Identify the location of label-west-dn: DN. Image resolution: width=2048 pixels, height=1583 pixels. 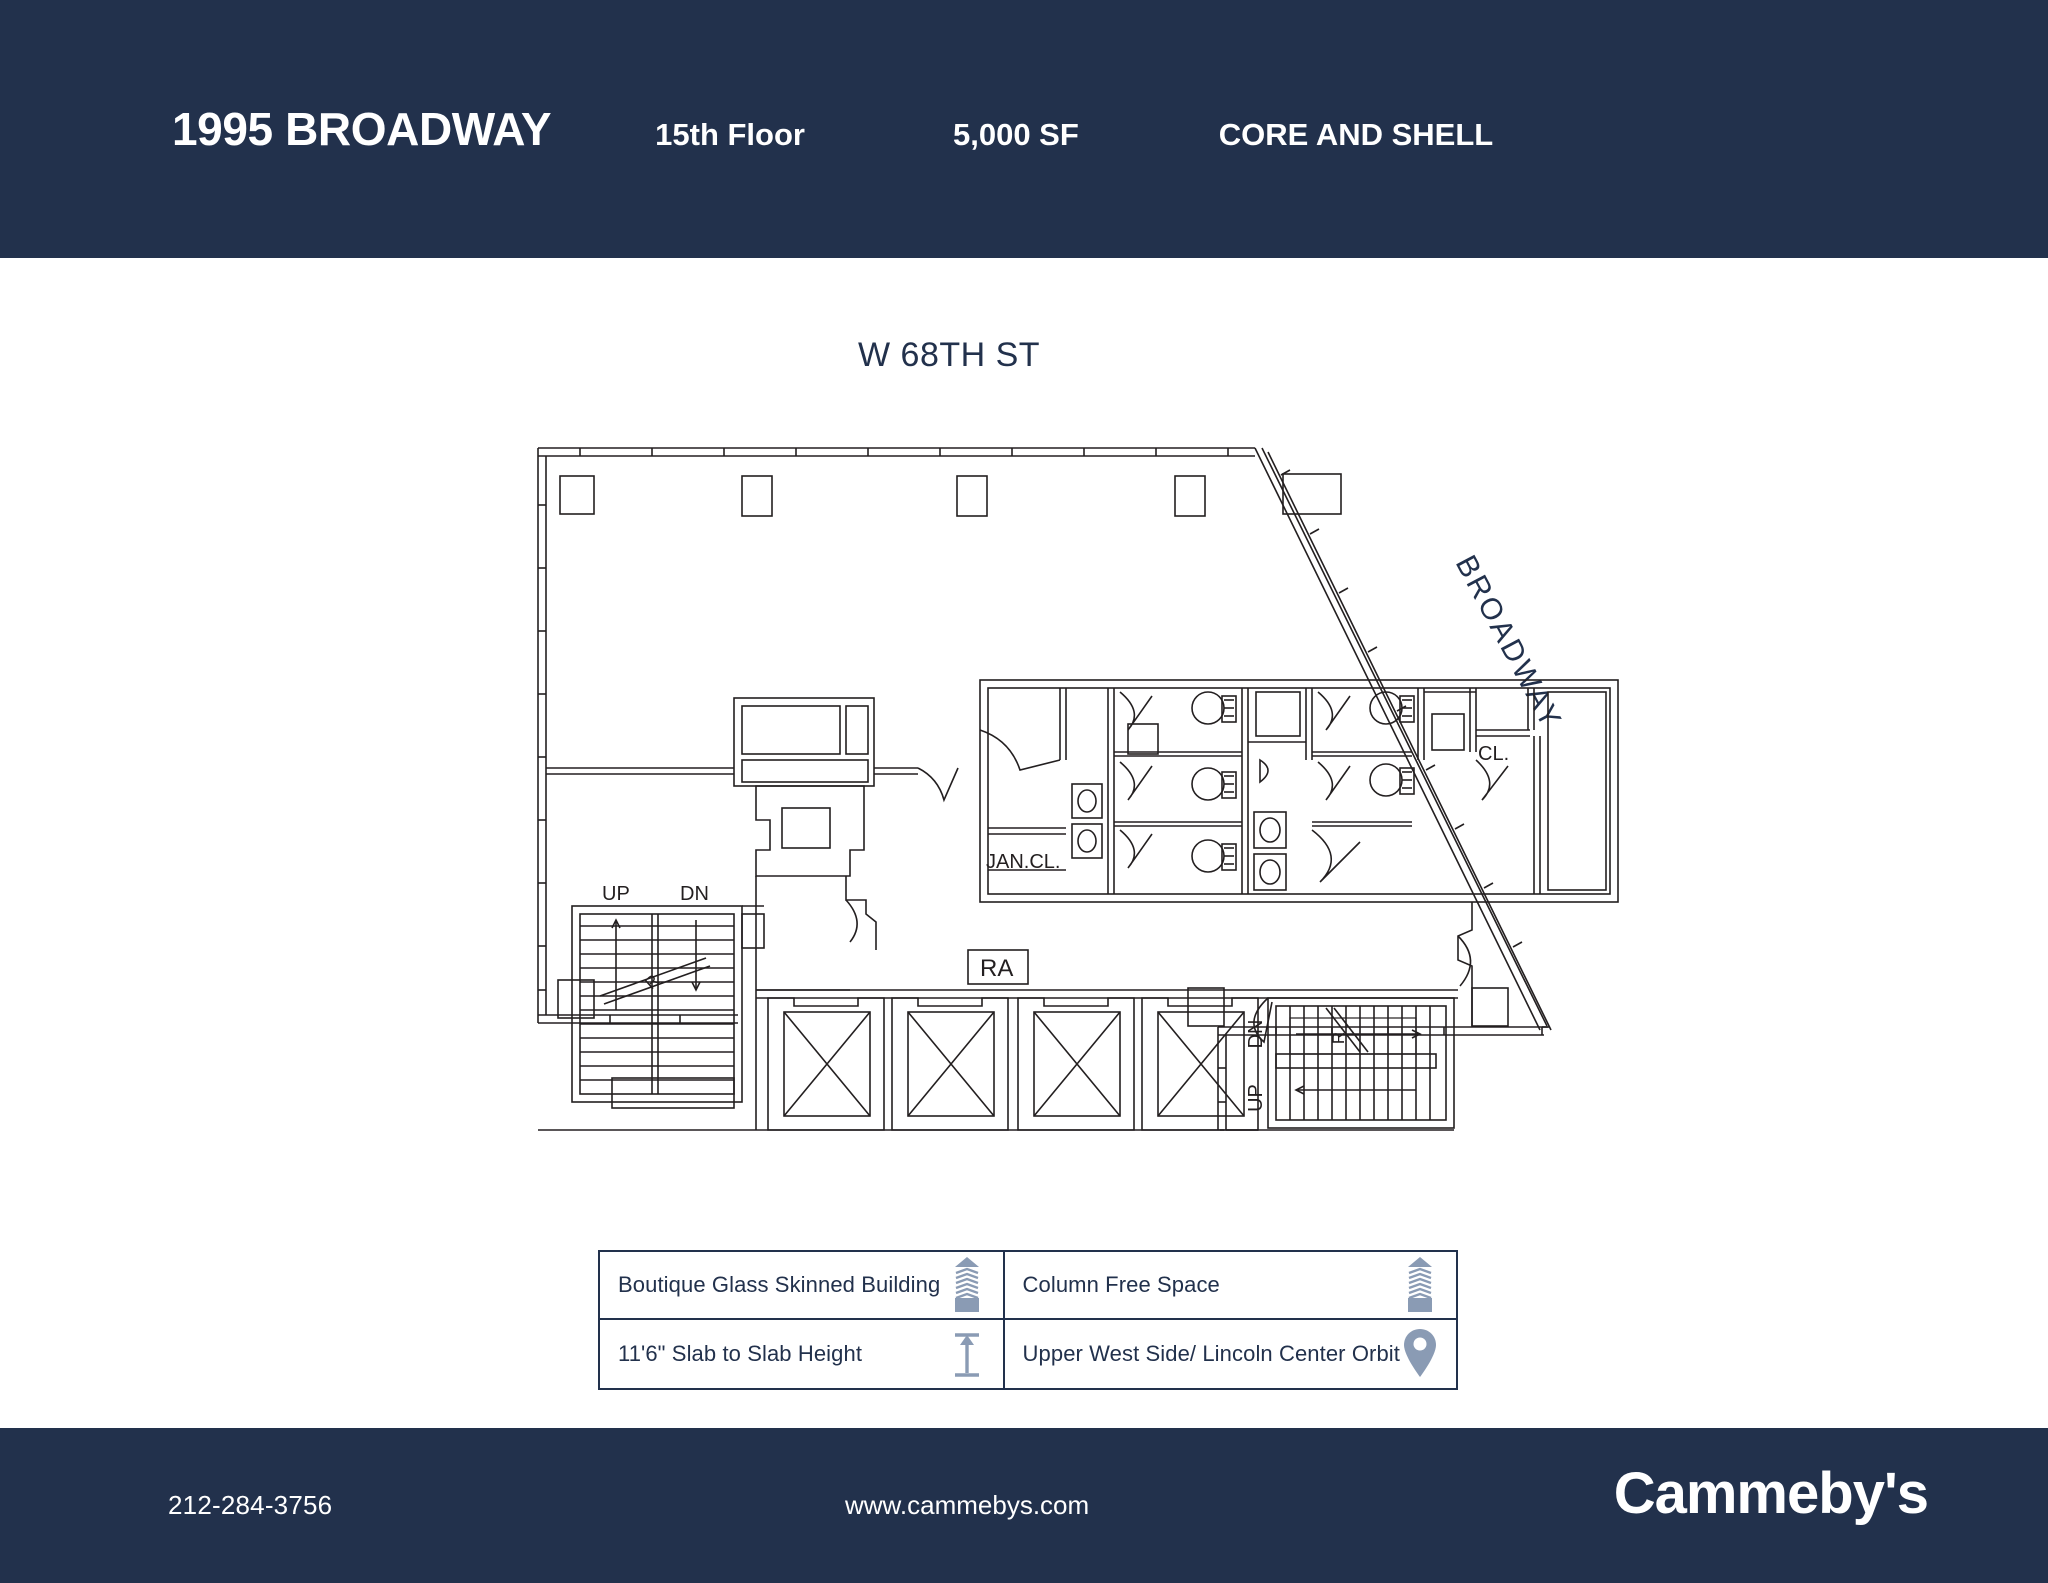
(694, 894).